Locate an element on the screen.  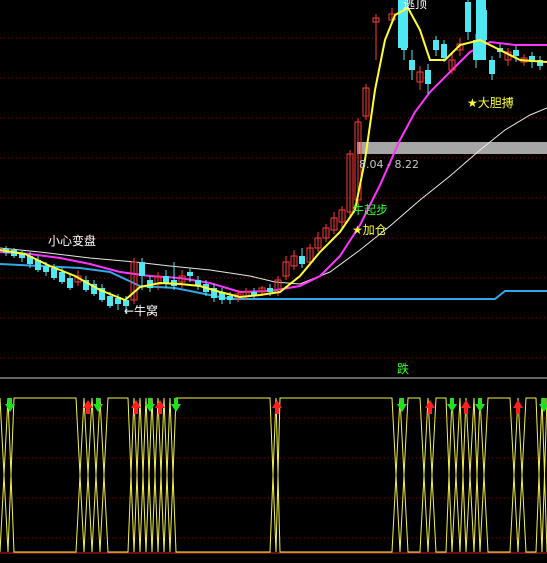
label-bull-start: 牛起步 is located at coordinates (370, 209).